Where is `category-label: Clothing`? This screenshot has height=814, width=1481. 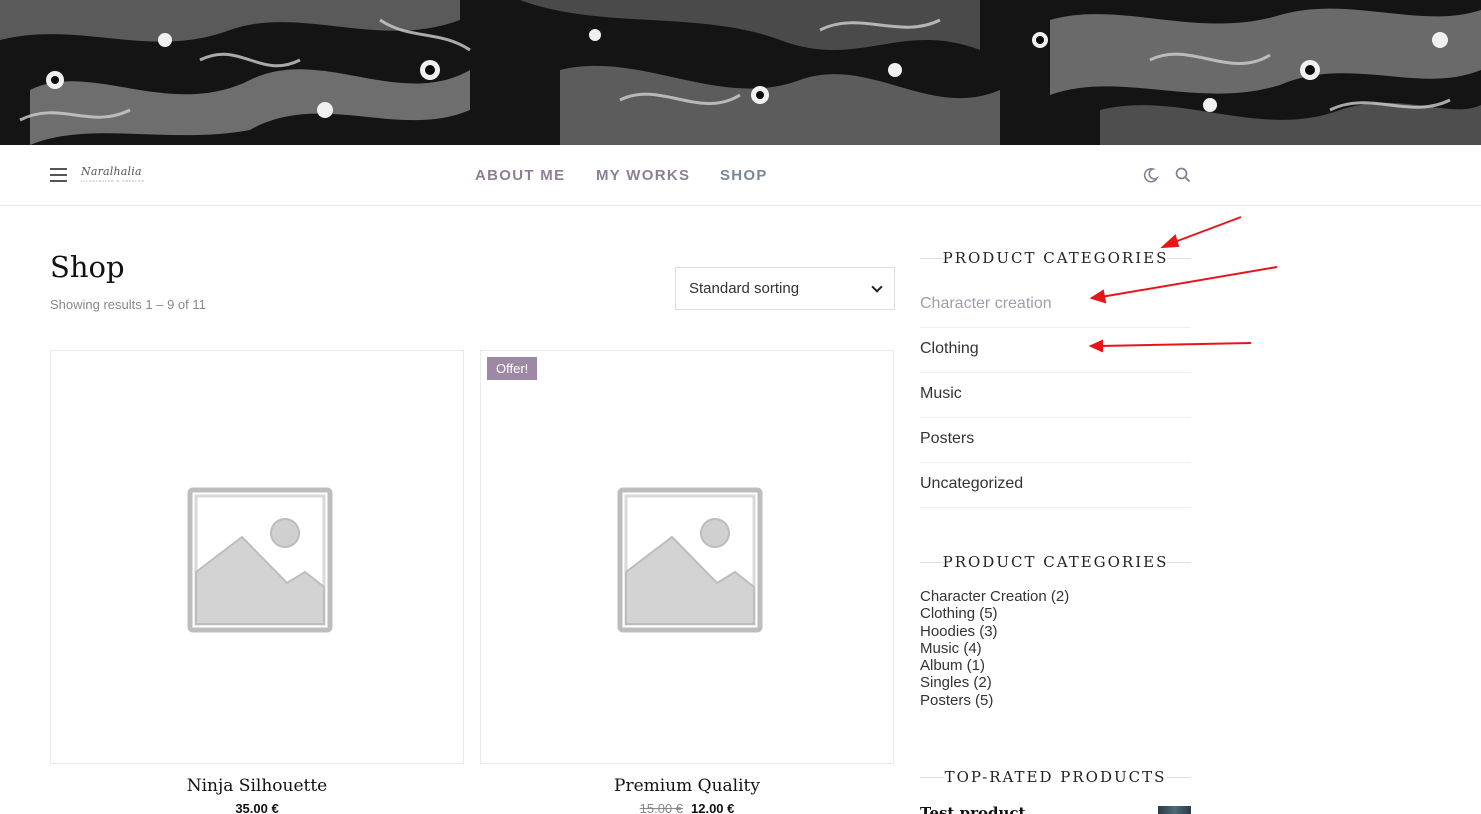
category-label: Clothing is located at coordinates (949, 348).